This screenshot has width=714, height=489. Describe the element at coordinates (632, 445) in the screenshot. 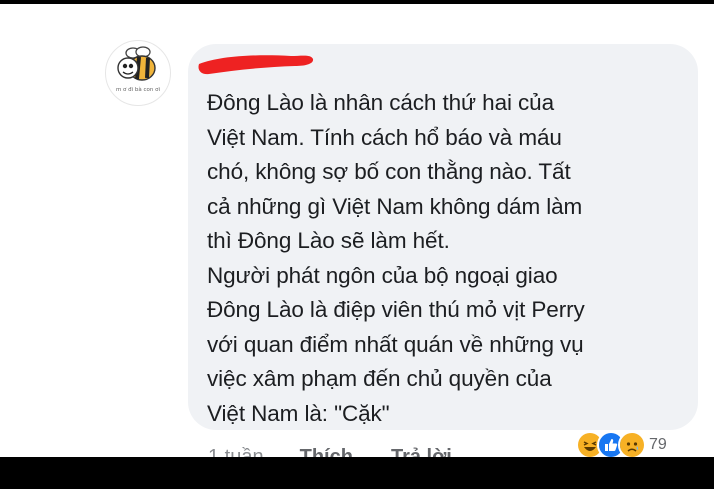

I see `sad-emoji-icon` at that location.